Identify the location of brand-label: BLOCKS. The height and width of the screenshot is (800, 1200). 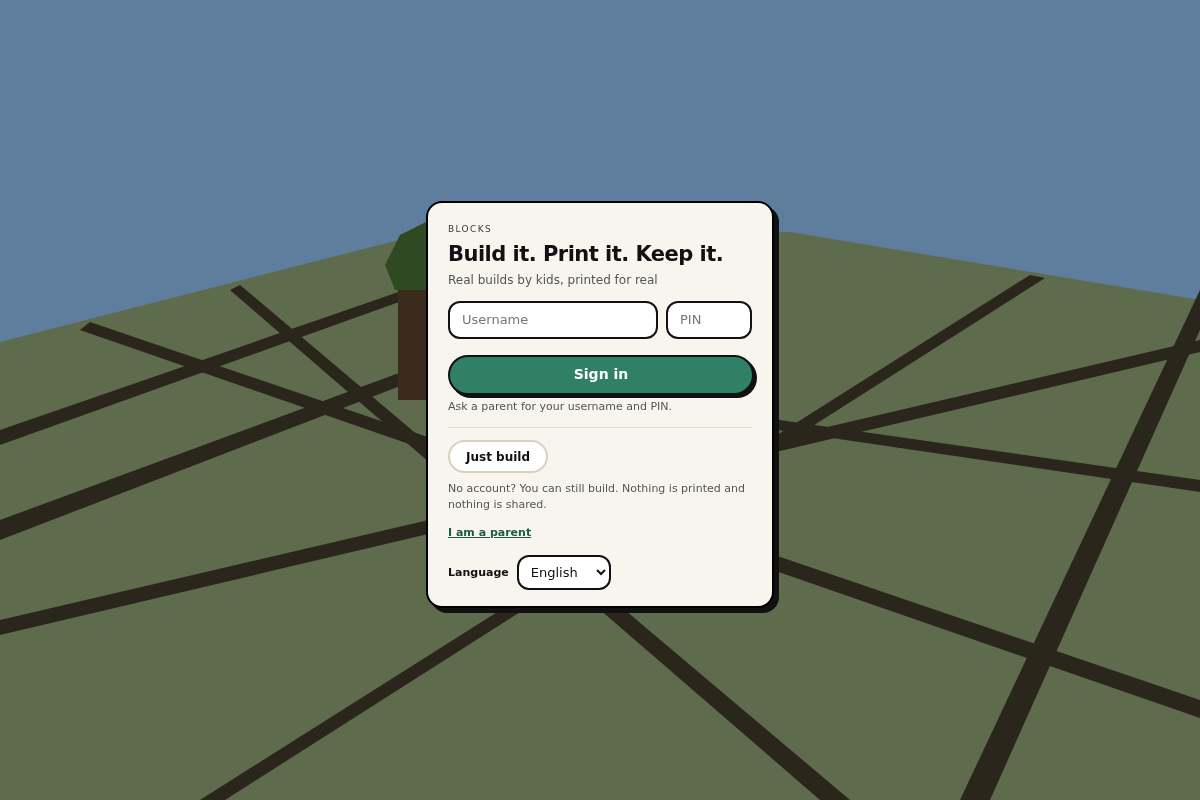
(470, 229).